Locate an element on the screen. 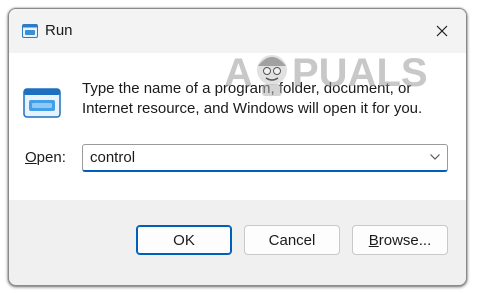 This screenshot has height=293, width=477. close-button is located at coordinates (442, 31).